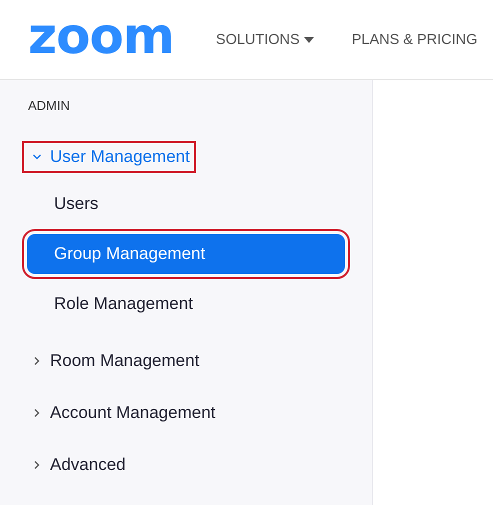  Describe the element at coordinates (49, 105) in the screenshot. I see `section-label: ADMIN` at that location.